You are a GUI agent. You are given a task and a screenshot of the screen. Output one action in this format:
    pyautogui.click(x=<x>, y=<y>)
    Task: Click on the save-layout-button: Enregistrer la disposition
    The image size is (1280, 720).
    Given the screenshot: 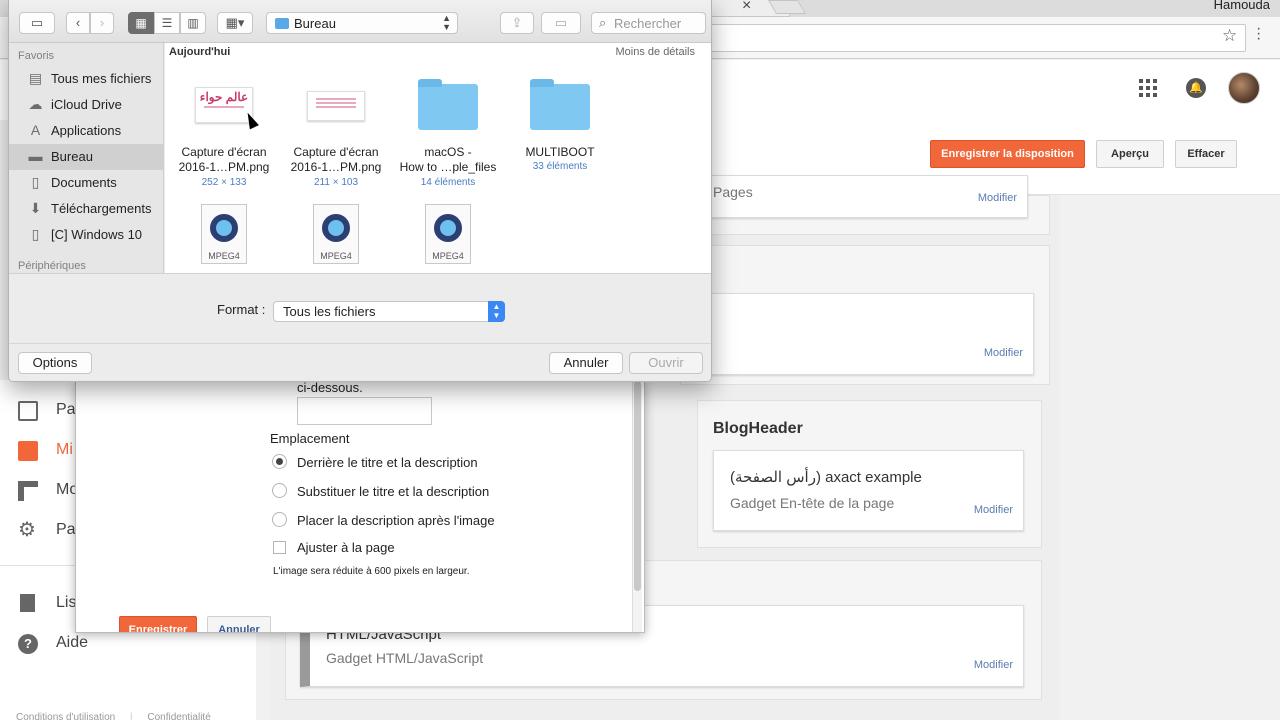 What is the action you would take?
    pyautogui.click(x=1007, y=154)
    